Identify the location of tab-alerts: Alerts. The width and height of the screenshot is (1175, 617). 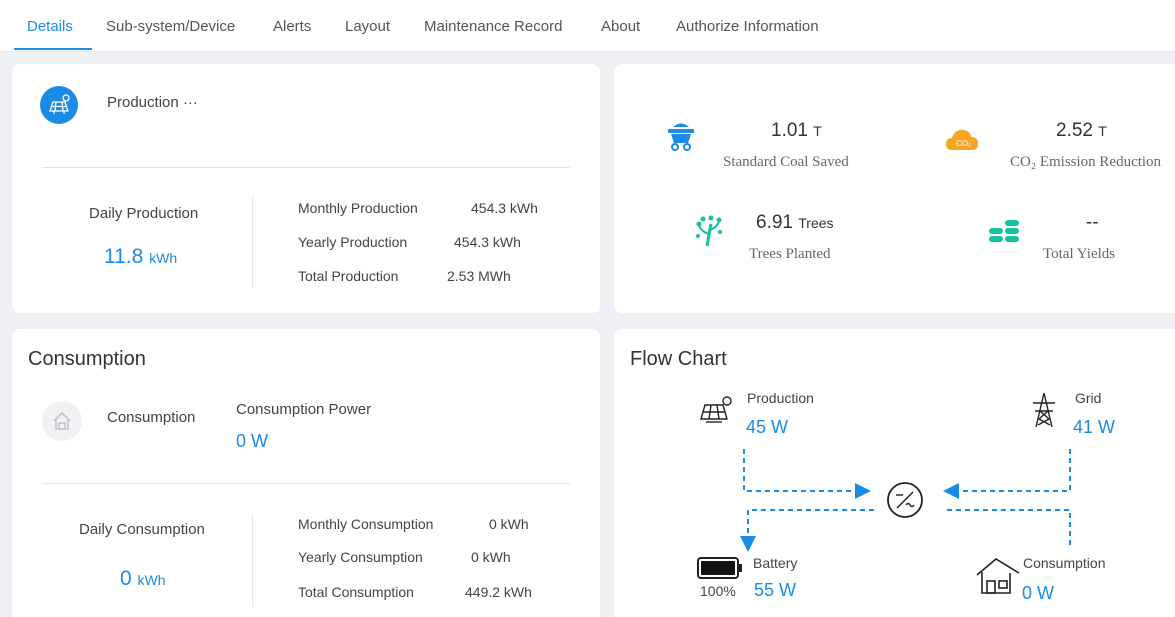
(292, 26).